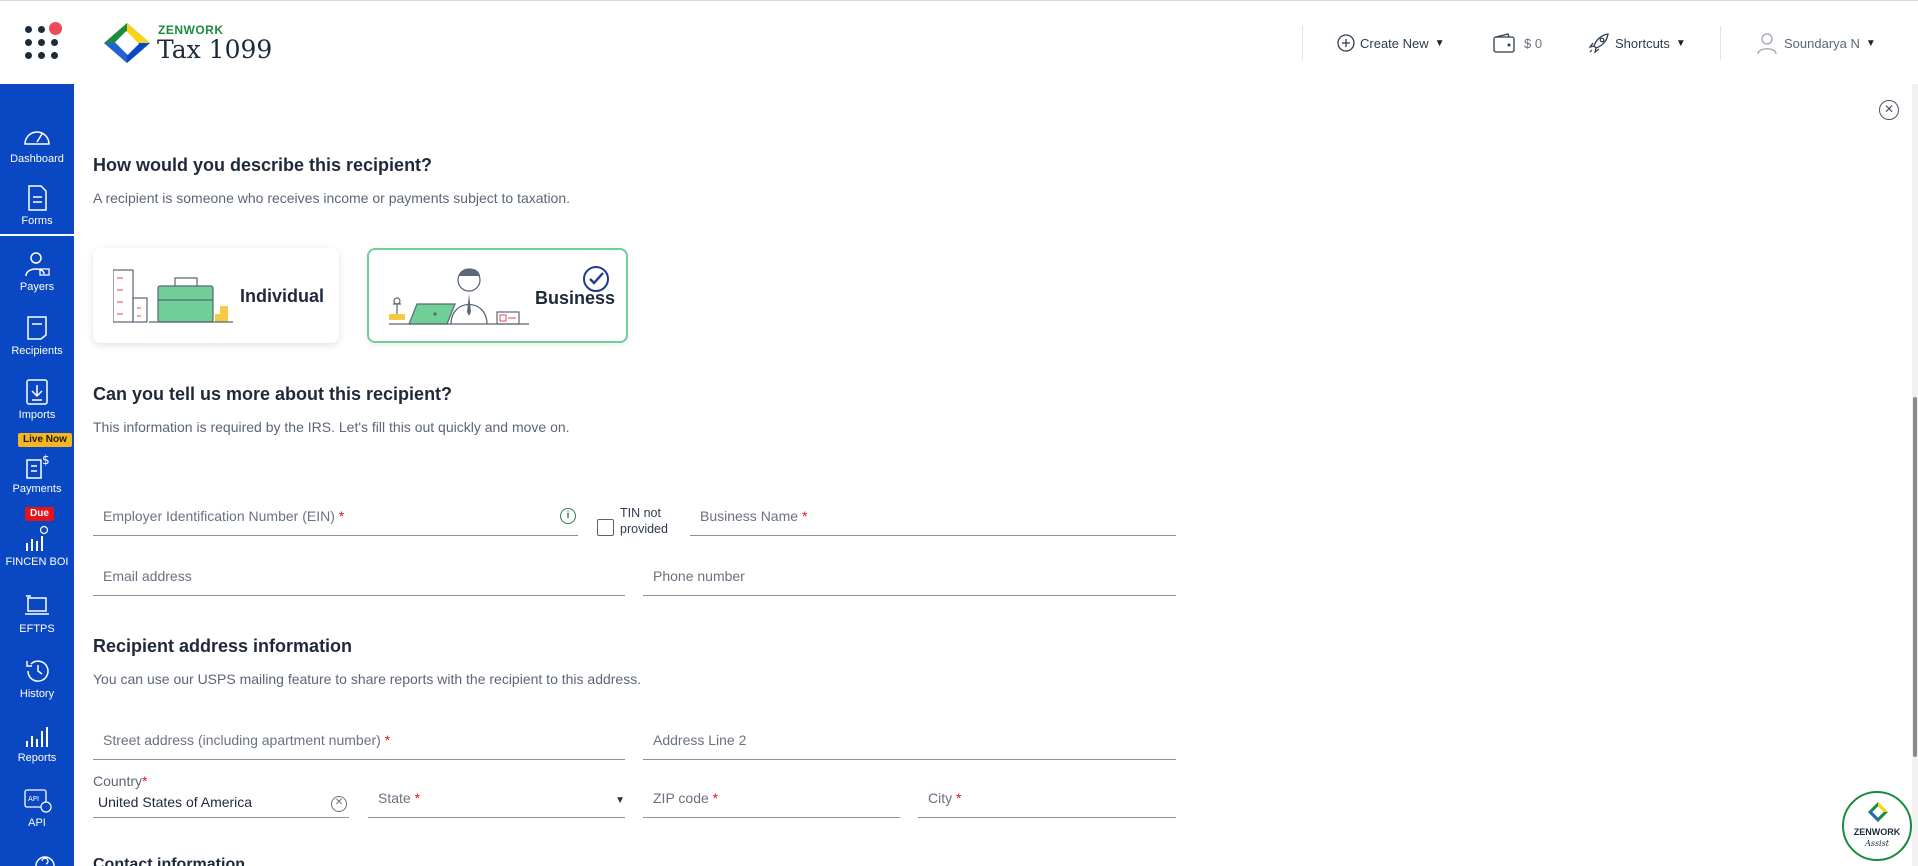 Image resolution: width=1918 pixels, height=866 pixels. What do you see at coordinates (1889, 110) in the screenshot?
I see `close-button: ✕` at bounding box center [1889, 110].